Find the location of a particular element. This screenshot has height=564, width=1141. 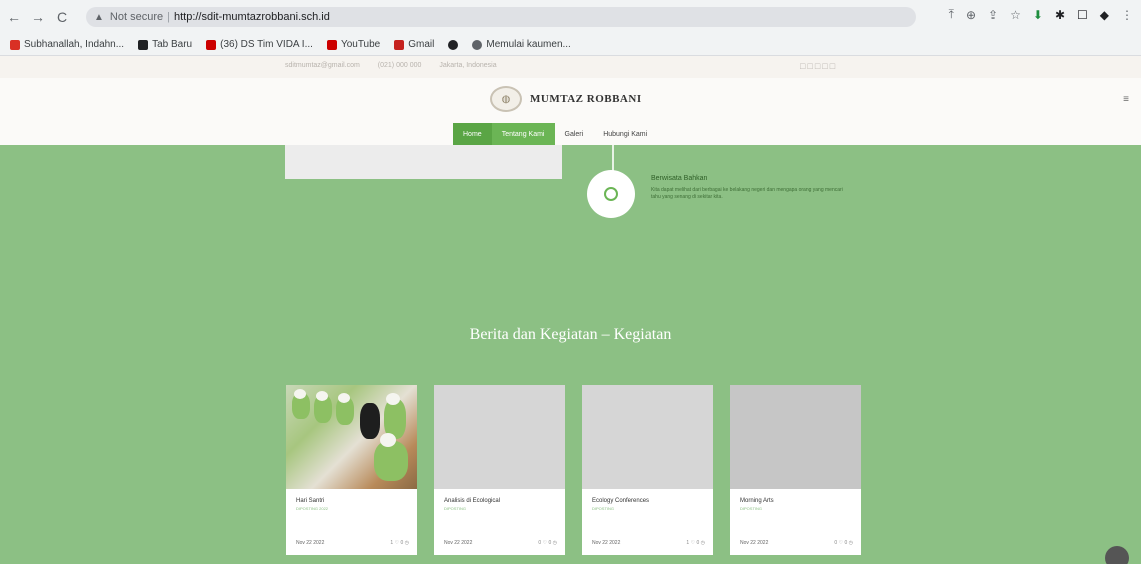

timeline-marker is located at coordinates (611, 194).